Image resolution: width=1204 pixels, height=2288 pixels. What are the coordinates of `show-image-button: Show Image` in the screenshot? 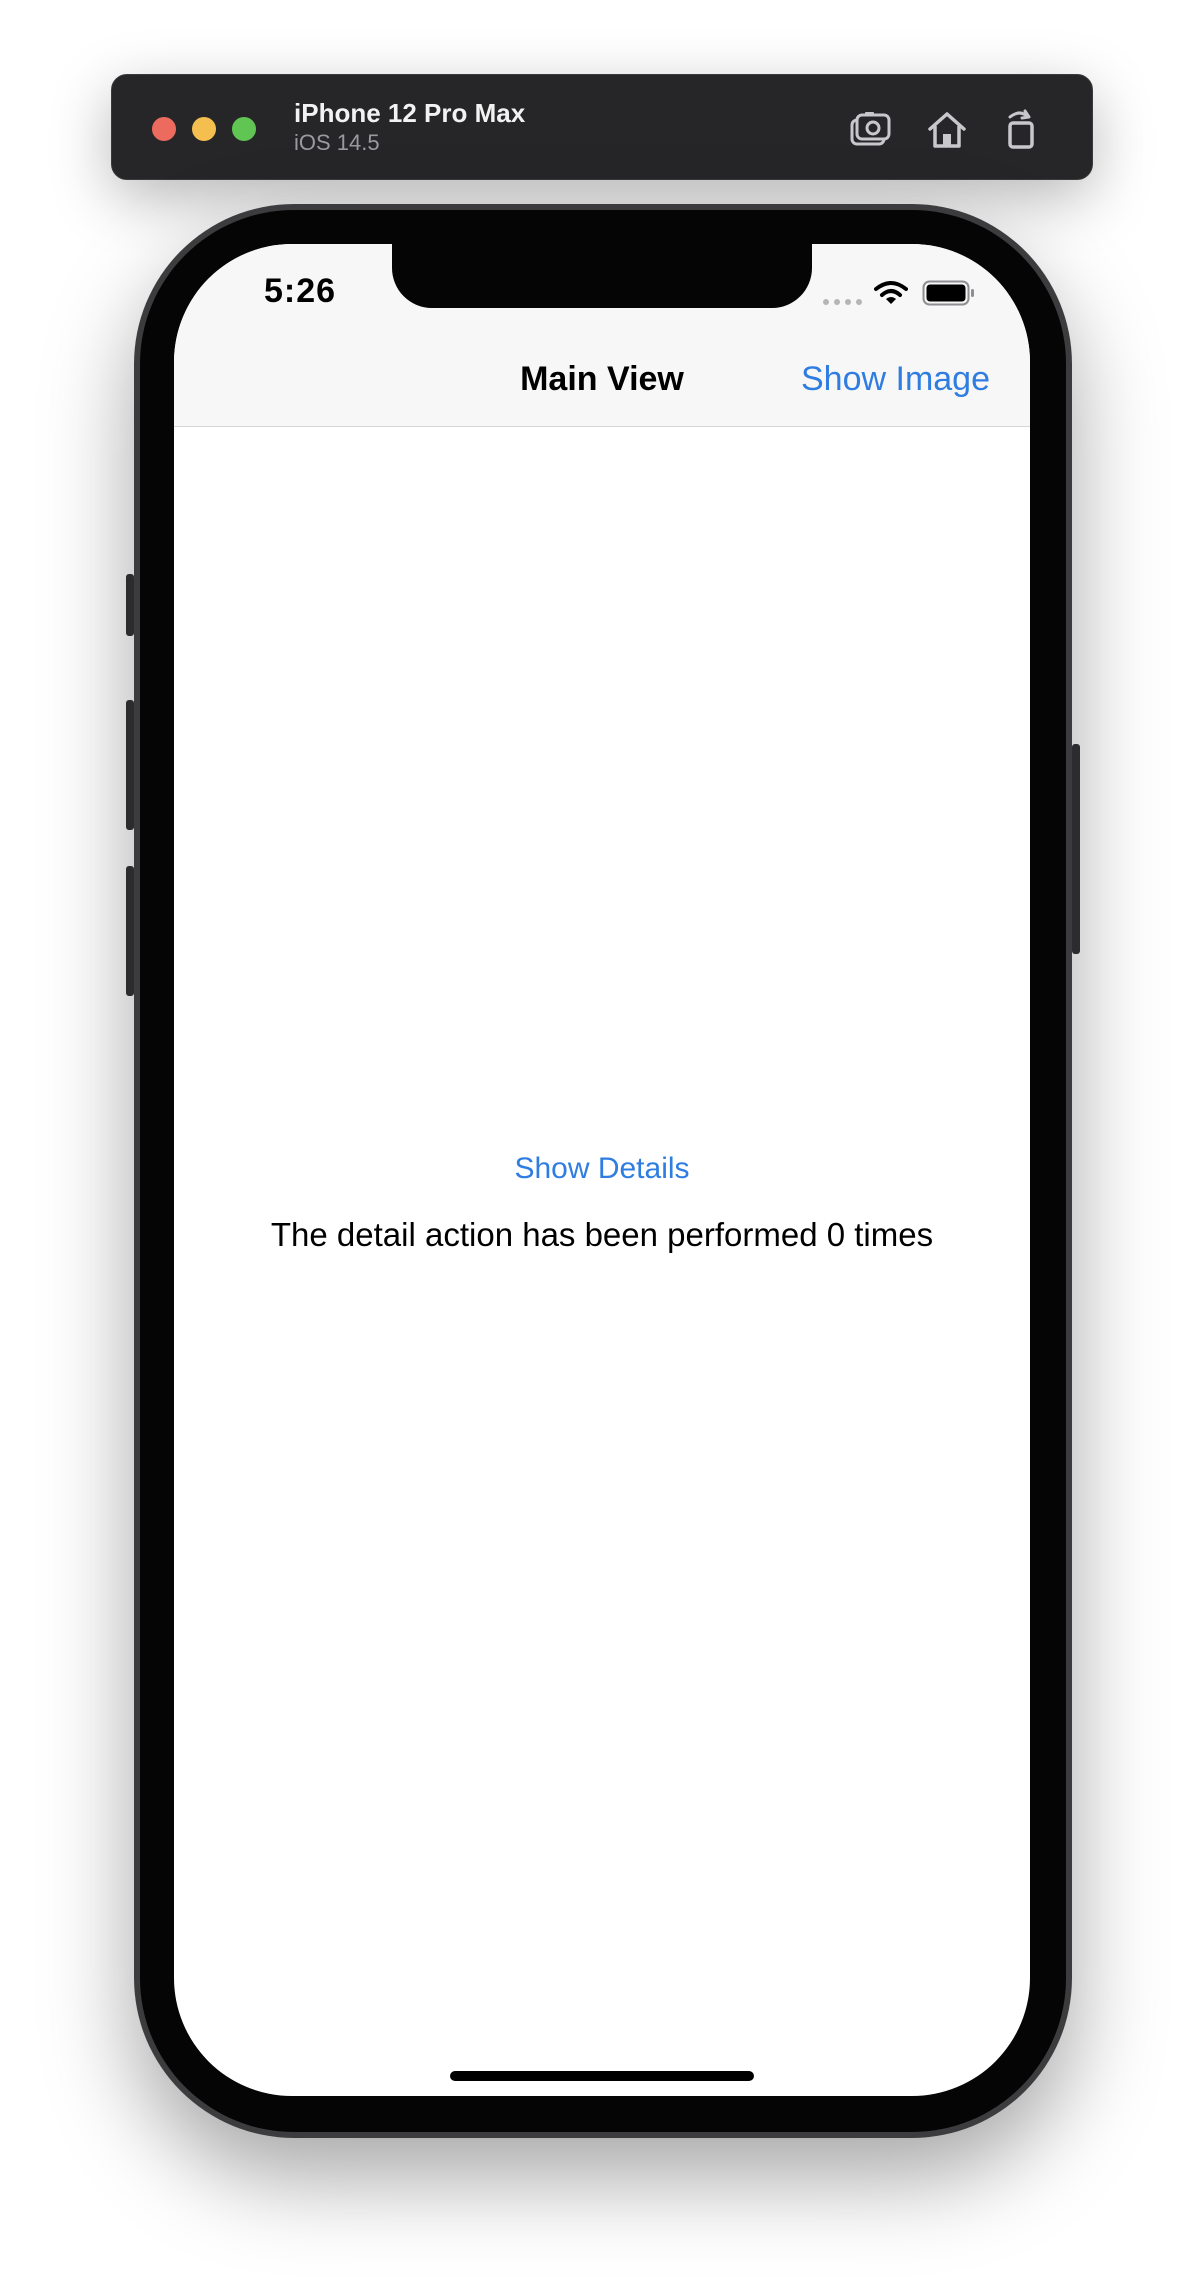 It's located at (895, 379).